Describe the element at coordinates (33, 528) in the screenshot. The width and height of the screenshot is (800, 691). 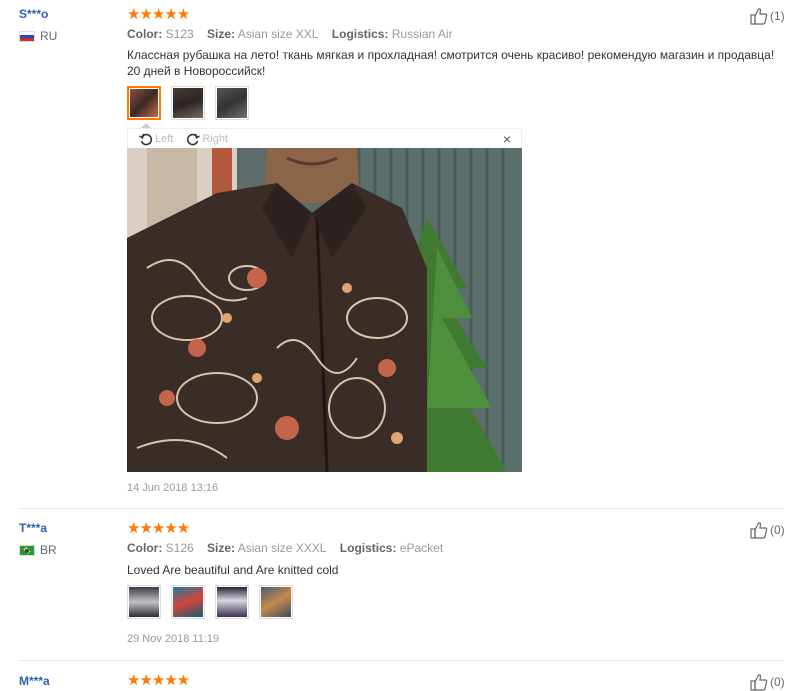
I see `reviewer-name: T***a` at that location.